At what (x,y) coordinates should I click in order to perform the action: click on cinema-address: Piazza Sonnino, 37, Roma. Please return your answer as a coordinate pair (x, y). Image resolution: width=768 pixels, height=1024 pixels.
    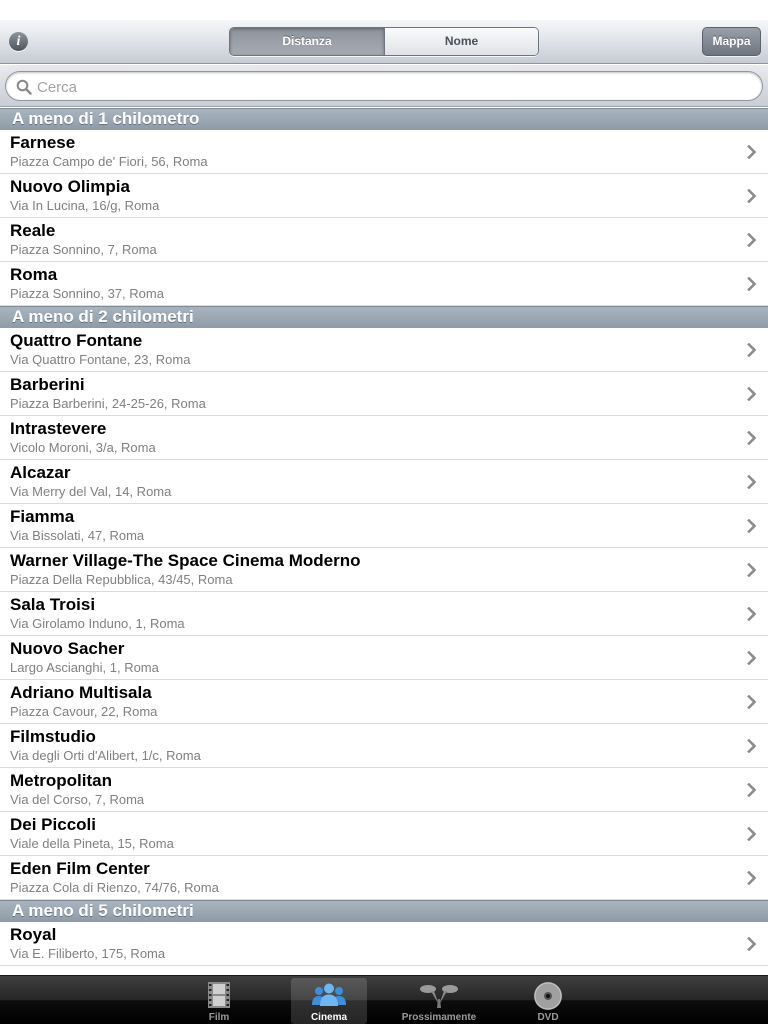
    Looking at the image, I should click on (87, 293).